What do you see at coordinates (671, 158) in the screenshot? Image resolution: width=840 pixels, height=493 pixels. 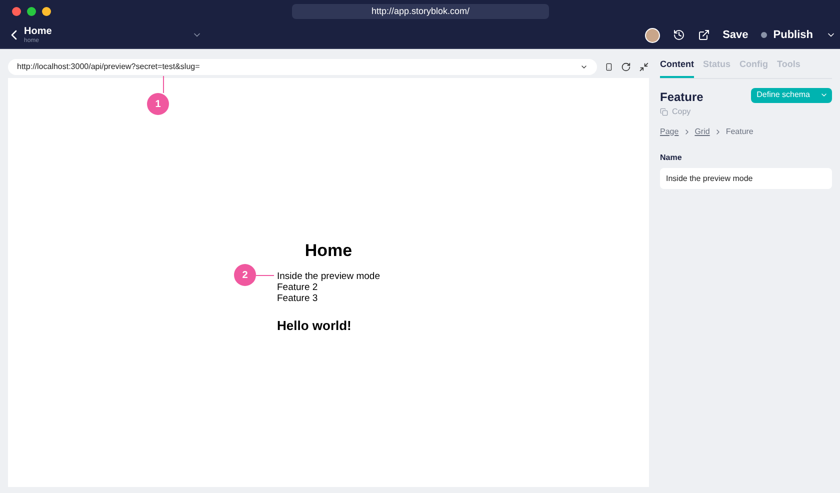 I see `field-label: Name` at bounding box center [671, 158].